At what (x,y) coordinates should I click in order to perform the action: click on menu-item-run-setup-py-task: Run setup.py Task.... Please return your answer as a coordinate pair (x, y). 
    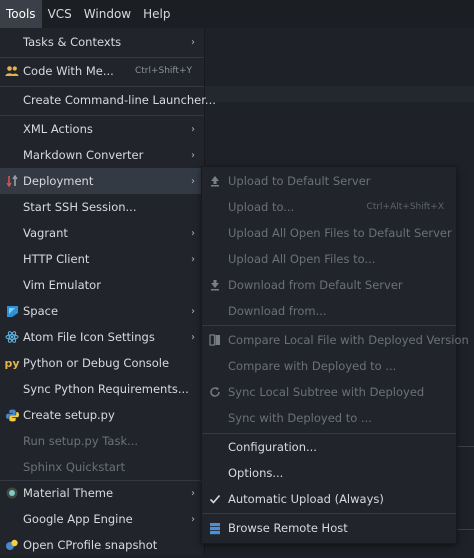
    Looking at the image, I should click on (102, 441).